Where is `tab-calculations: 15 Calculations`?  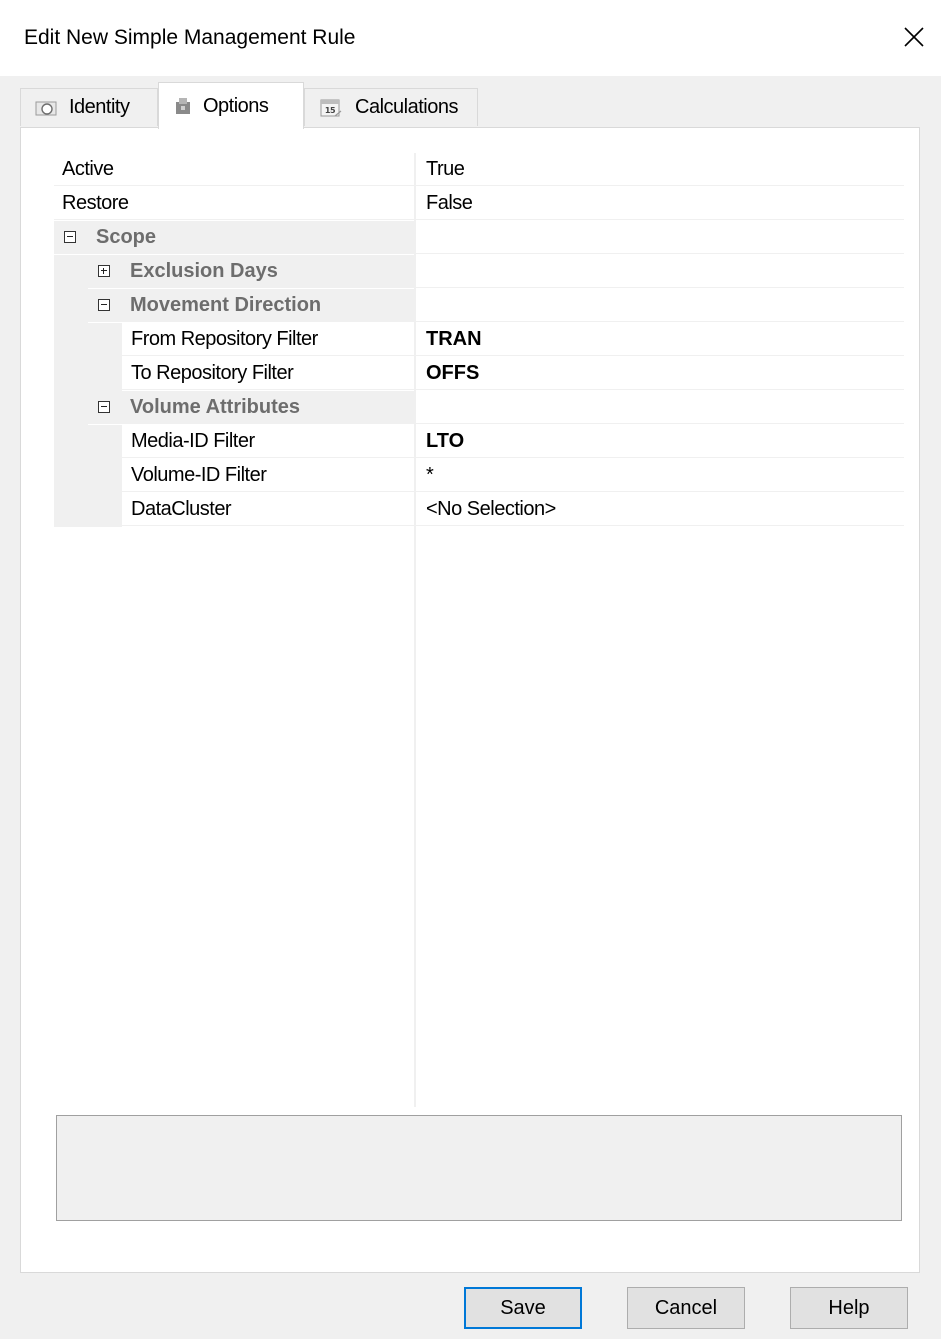 tab-calculations: 15 Calculations is located at coordinates (391, 107).